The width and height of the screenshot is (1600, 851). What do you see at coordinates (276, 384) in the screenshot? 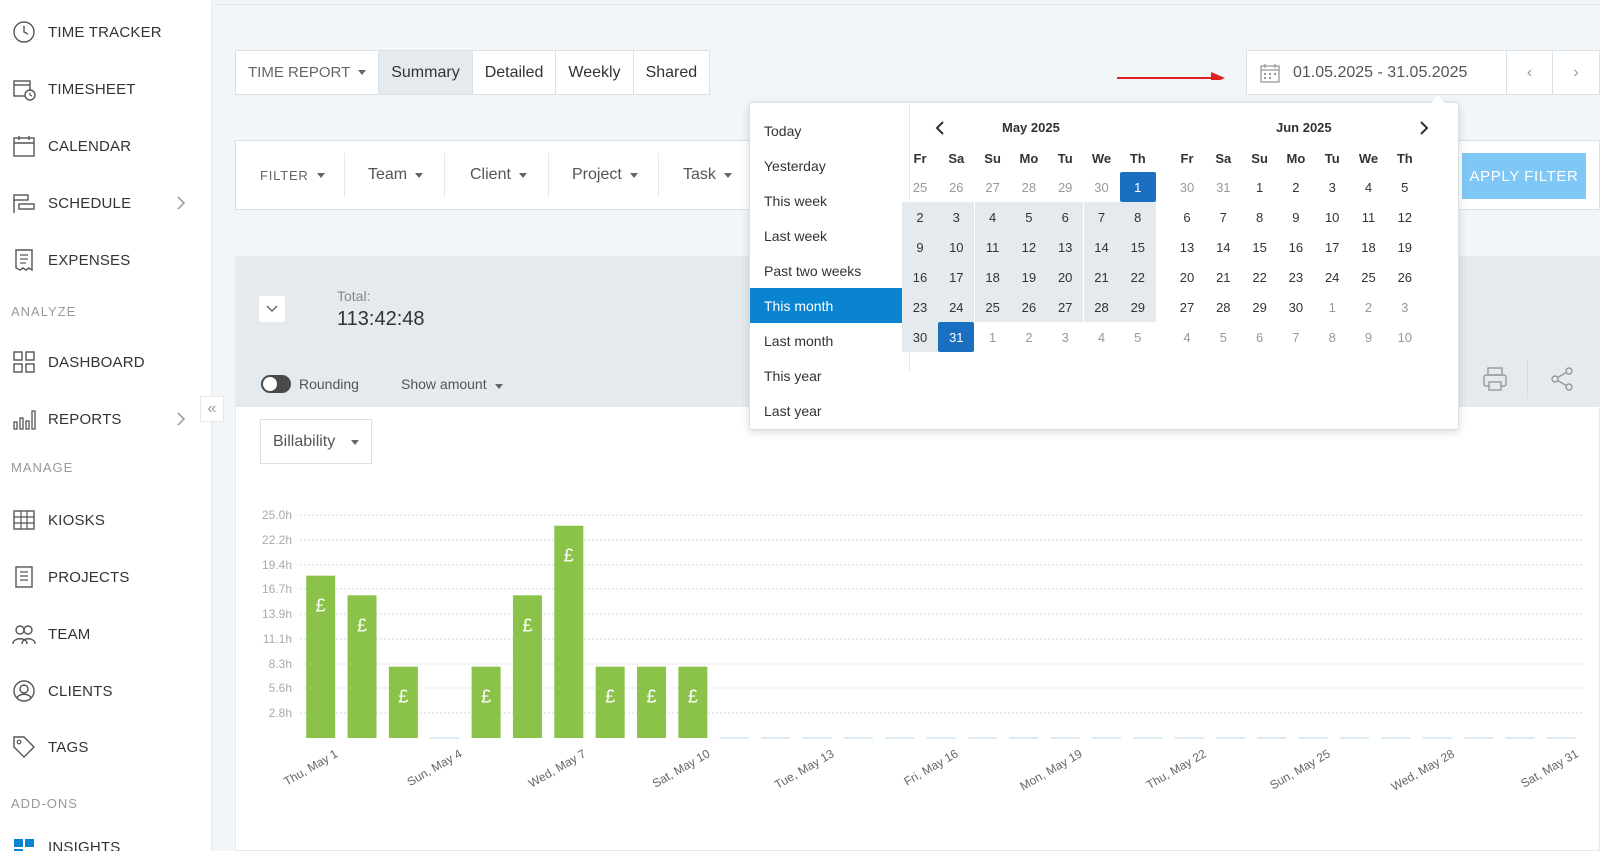
I see `rounding-toggle` at bounding box center [276, 384].